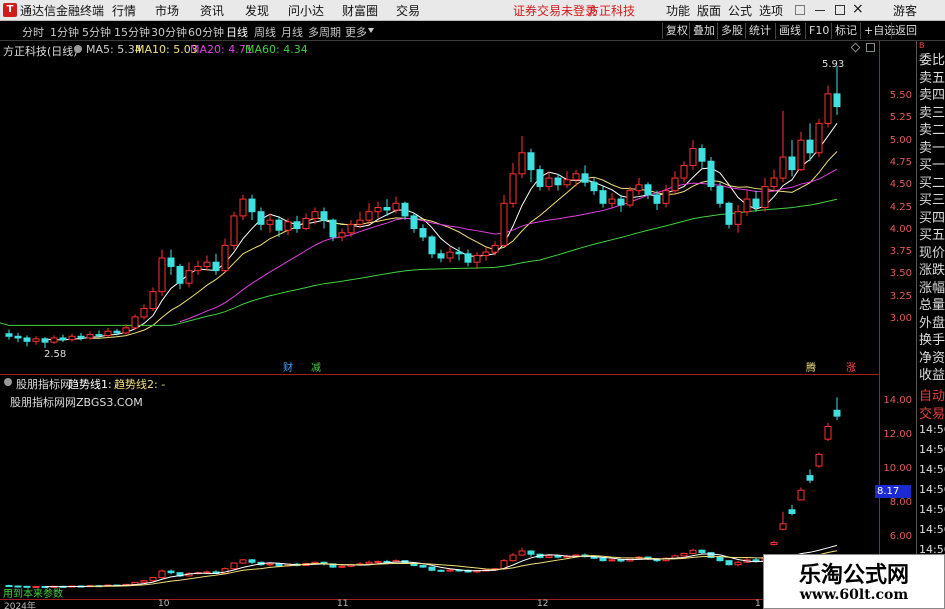  I want to click on period-weekly: 周线, so click(265, 32).